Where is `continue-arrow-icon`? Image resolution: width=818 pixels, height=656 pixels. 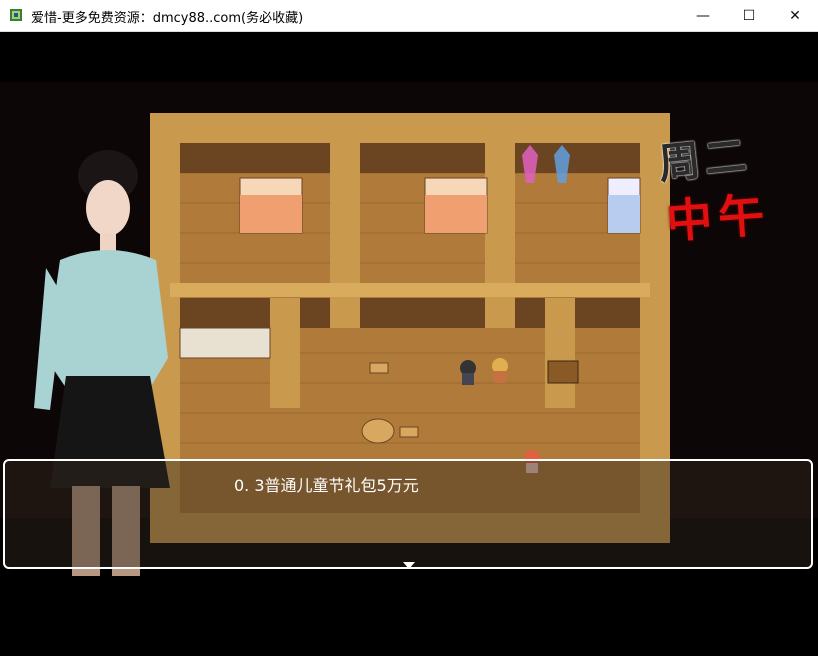
continue-arrow-icon is located at coordinates (409, 565).